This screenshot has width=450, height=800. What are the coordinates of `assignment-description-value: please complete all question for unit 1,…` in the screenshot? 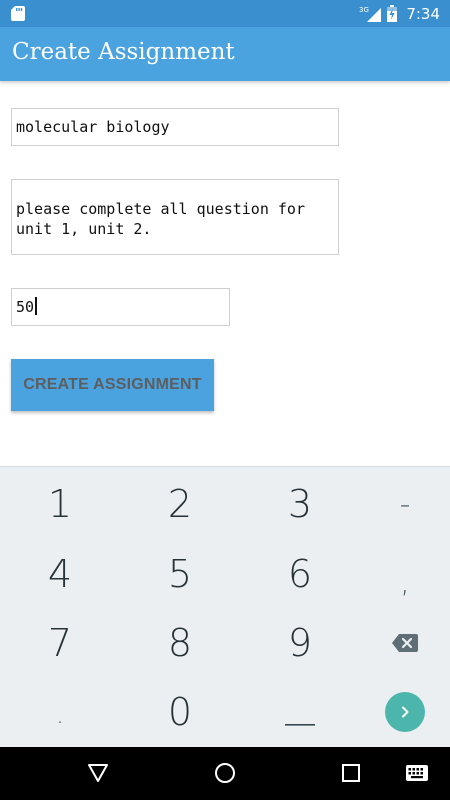 It's located at (160, 219).